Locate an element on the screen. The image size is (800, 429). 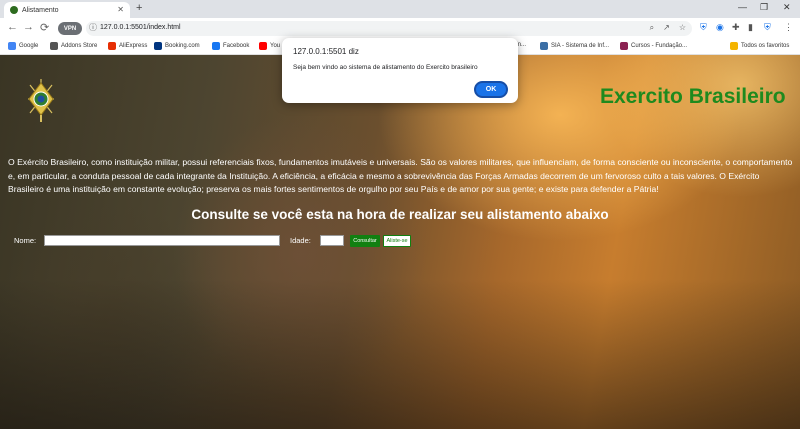
extensions-puzzle-icon: ✚ is located at coordinates (736, 27).